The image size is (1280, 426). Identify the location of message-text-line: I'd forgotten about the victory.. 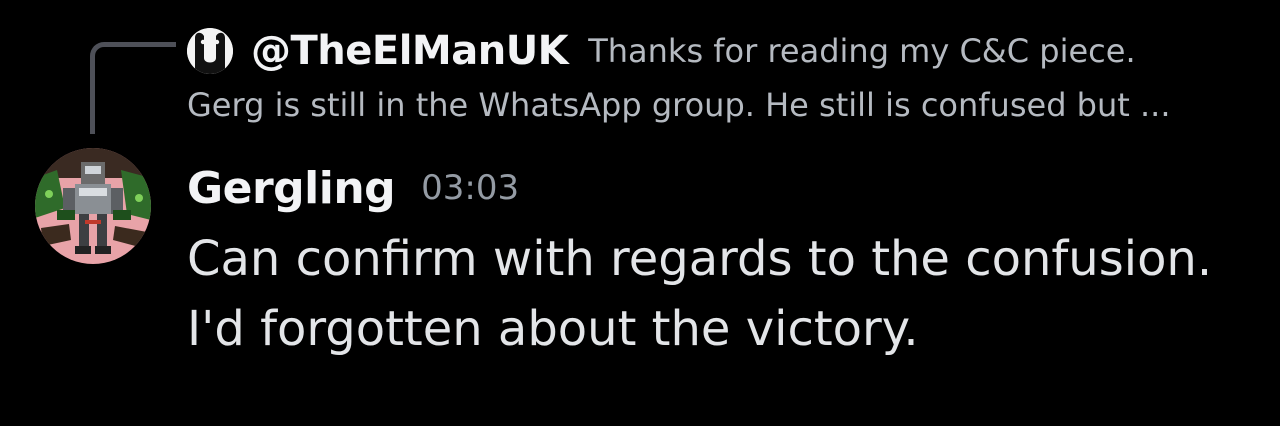
(553, 329).